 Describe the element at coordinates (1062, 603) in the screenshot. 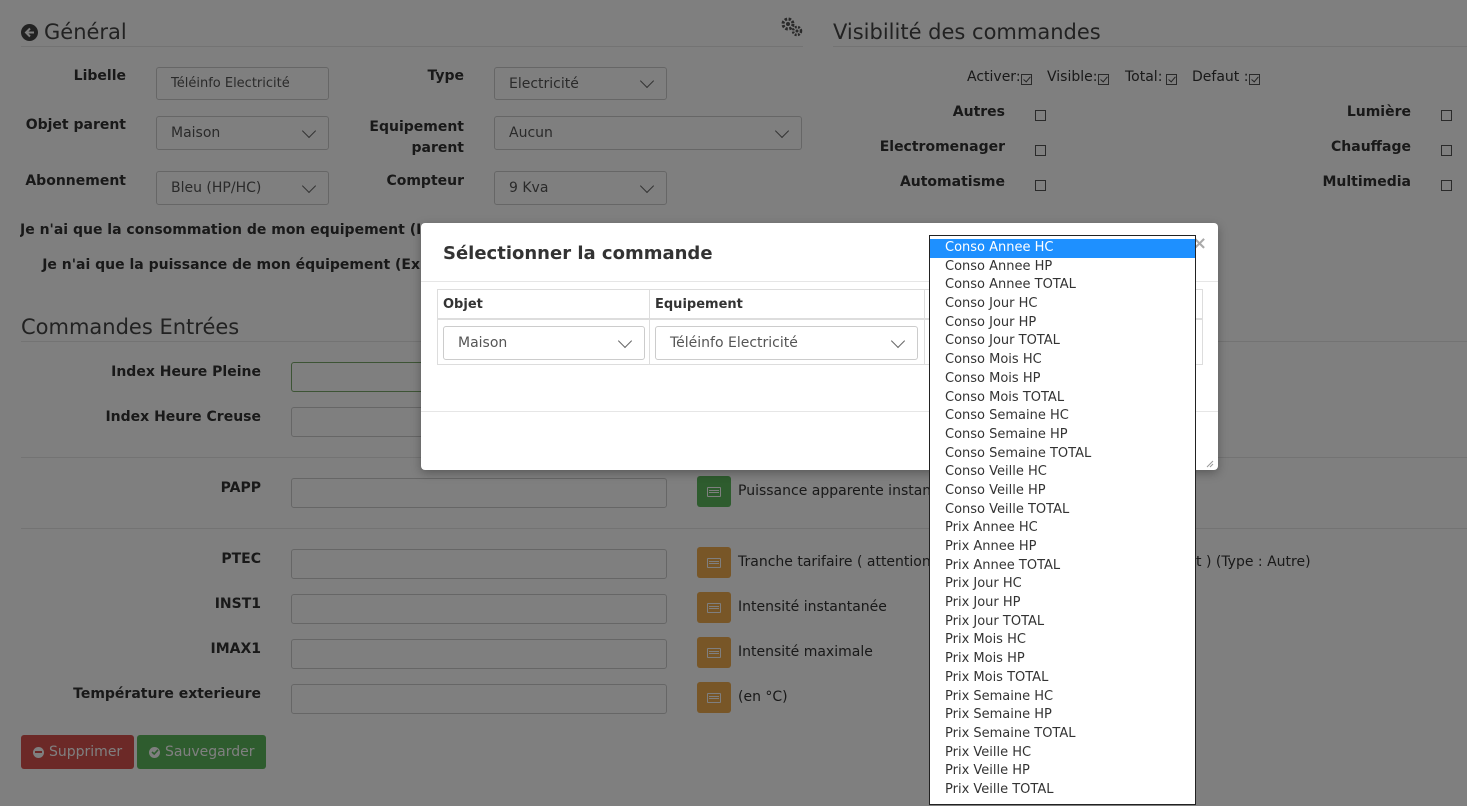

I see `dropdown-option: Prix Jour HP` at that location.